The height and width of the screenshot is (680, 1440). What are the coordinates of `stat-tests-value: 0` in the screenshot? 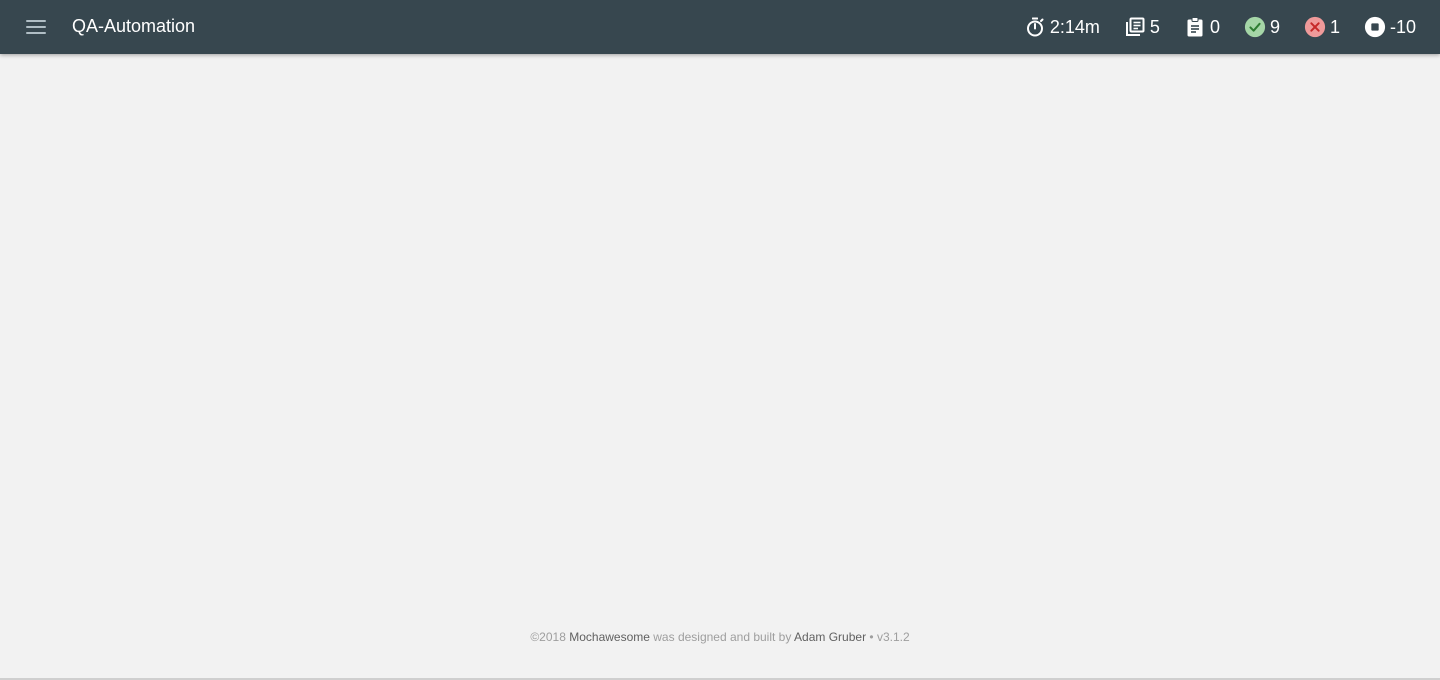 It's located at (1214, 27).